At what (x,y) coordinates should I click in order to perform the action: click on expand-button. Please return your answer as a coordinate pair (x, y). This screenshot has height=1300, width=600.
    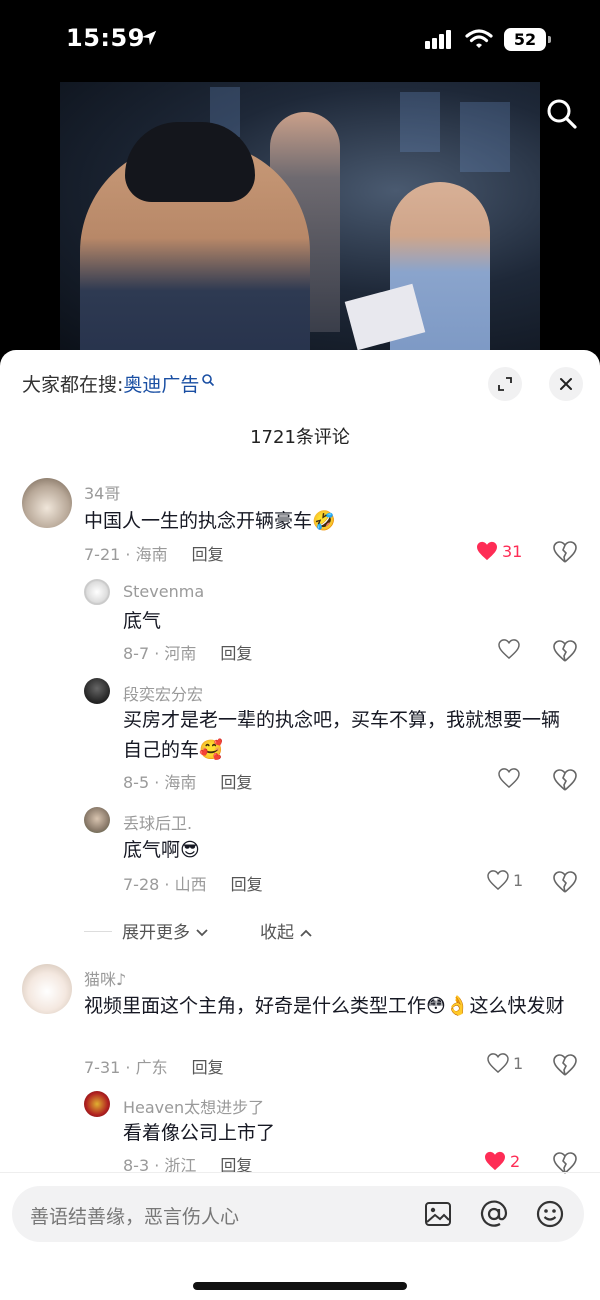
    Looking at the image, I should click on (505, 384).